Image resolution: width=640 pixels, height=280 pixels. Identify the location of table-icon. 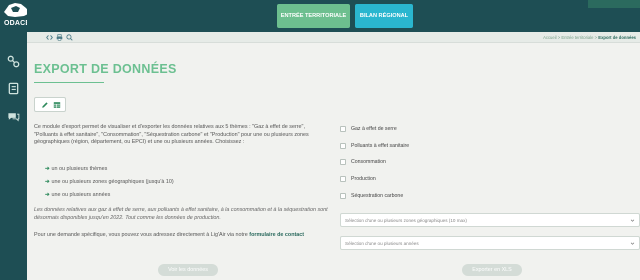
(57, 105).